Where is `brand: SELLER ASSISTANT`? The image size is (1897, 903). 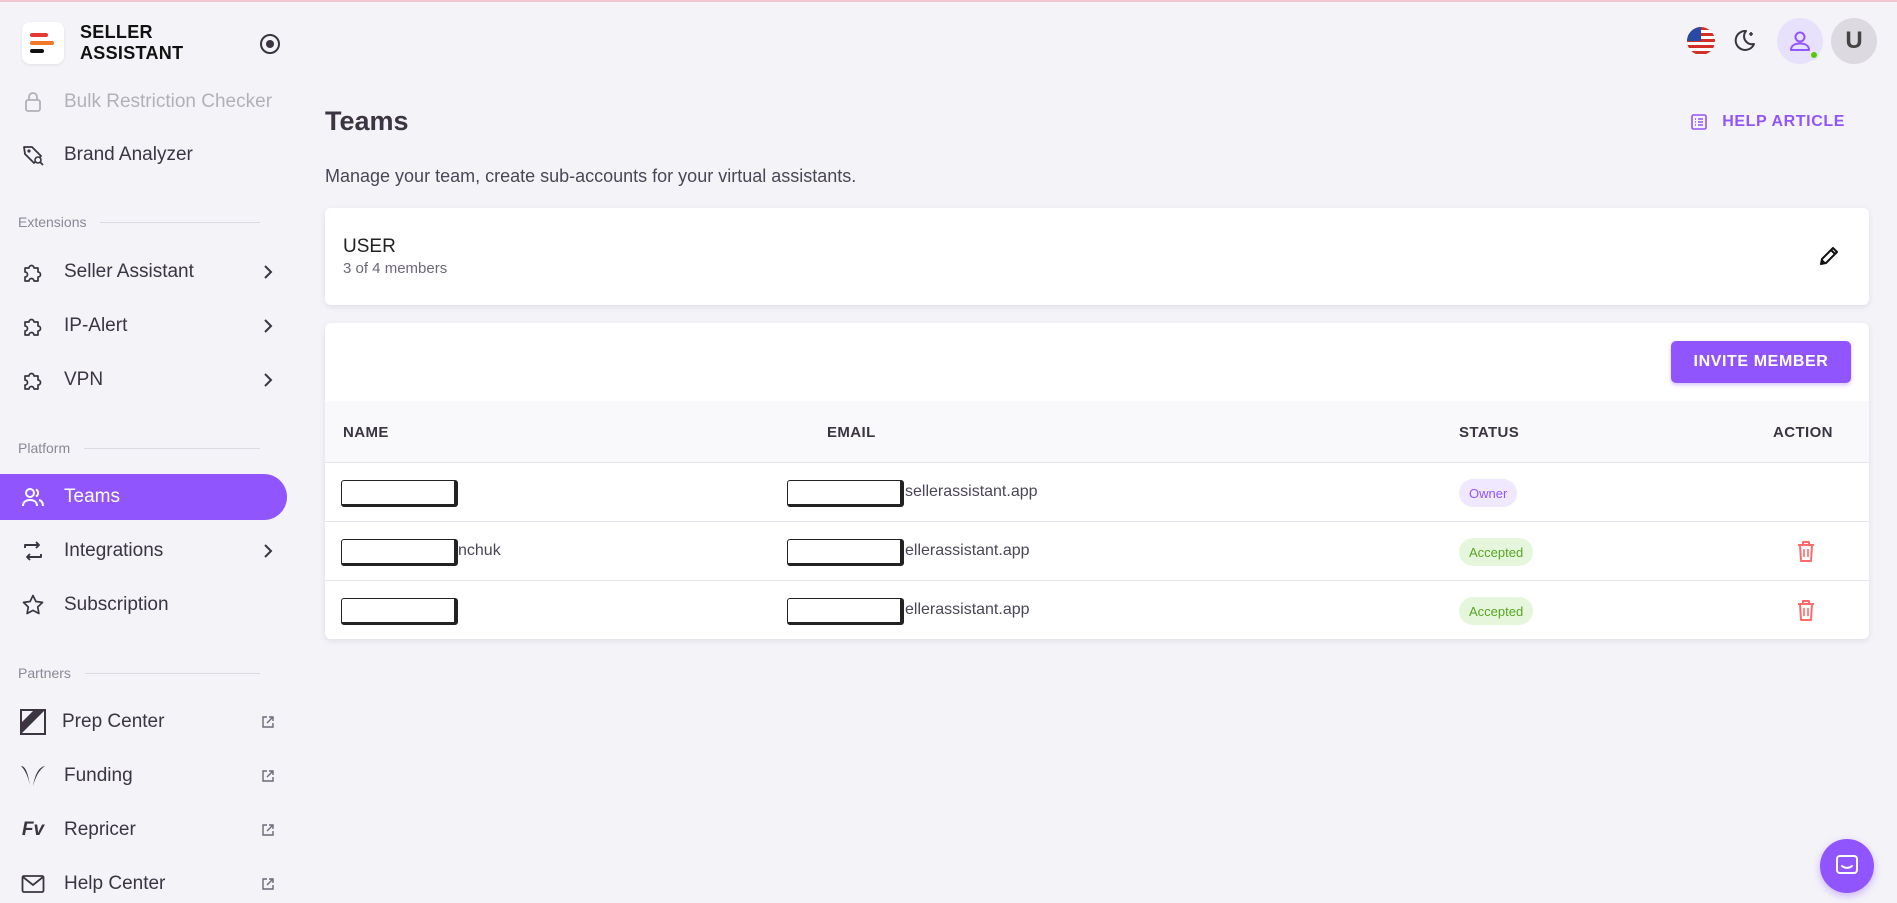
brand: SELLER ASSISTANT is located at coordinates (102, 43).